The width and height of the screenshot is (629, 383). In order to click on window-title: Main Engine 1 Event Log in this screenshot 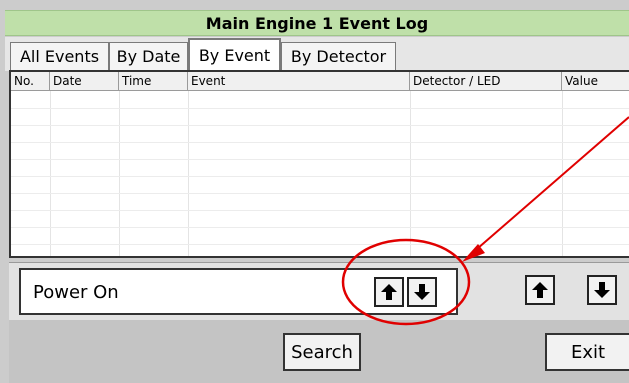, I will do `click(317, 23)`.